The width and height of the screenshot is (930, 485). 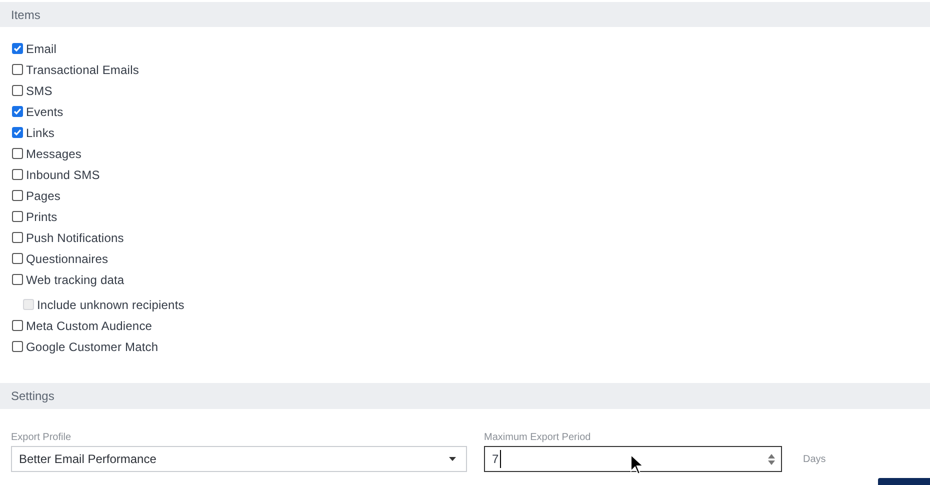 I want to click on export-profile-dropdown: Better Email Performance, so click(x=239, y=459).